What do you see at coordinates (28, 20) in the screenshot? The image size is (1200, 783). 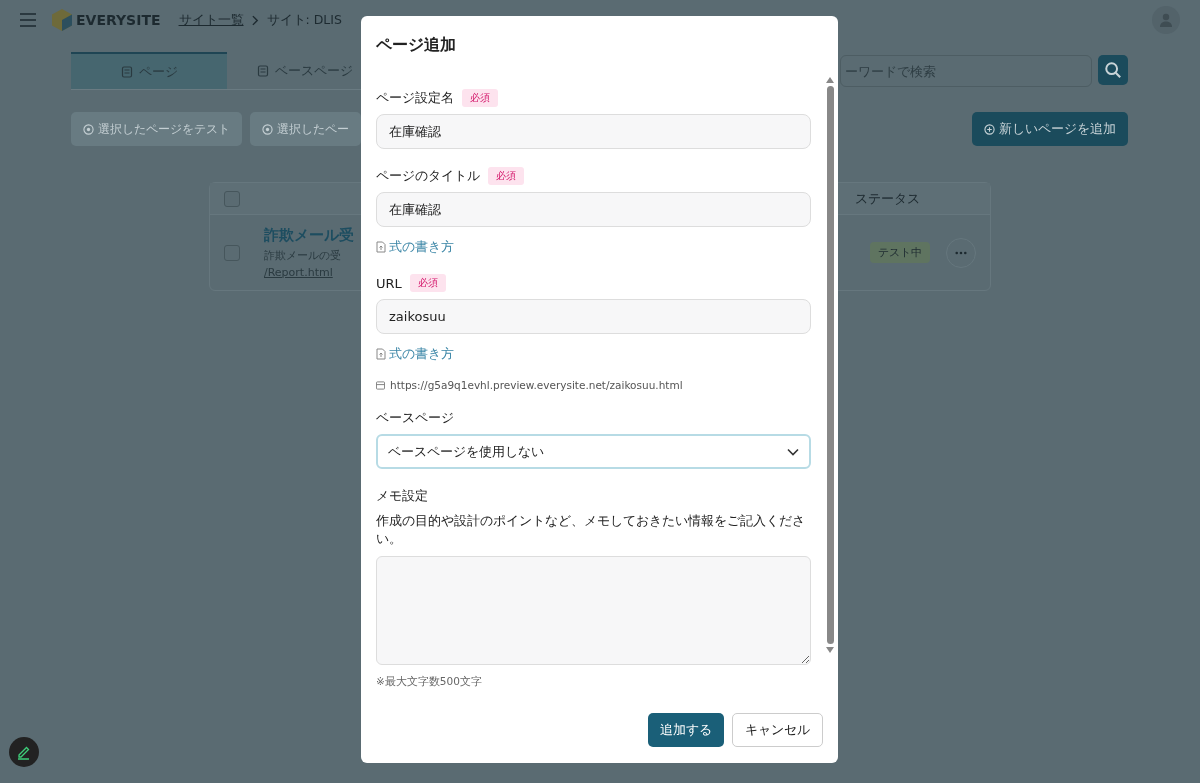 I see `menu-icon` at bounding box center [28, 20].